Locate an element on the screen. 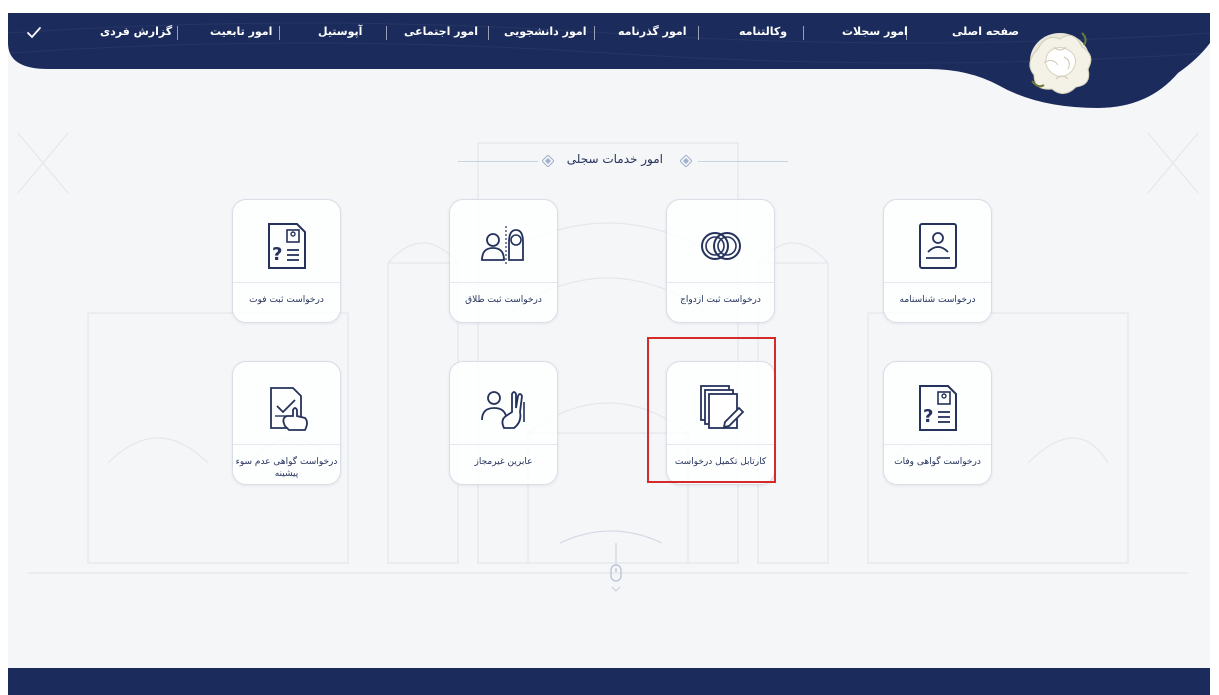 The image size is (1219, 695). nav-item-citizenship: امور تابعیت is located at coordinates (241, 31).